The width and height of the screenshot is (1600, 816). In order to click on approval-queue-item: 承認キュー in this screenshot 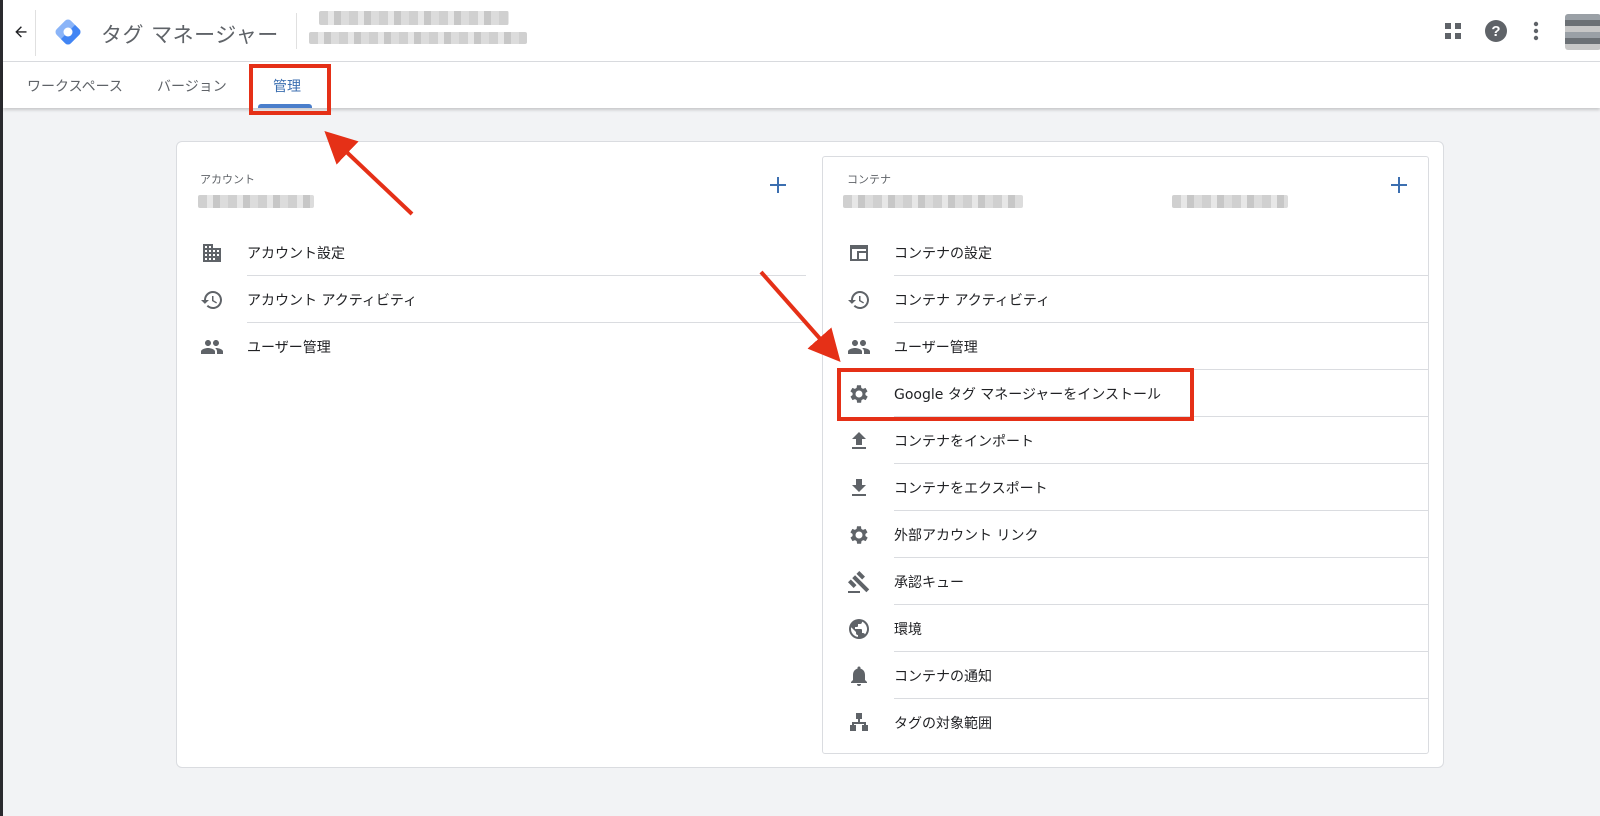, I will do `click(1137, 581)`.